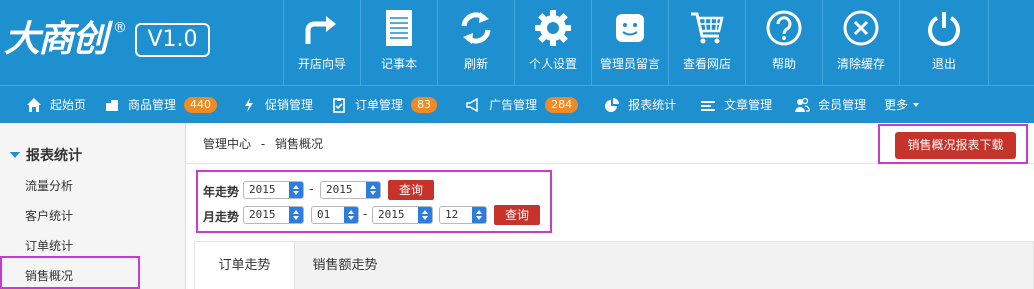 Image resolution: width=1034 pixels, height=289 pixels. Describe the element at coordinates (896, 105) in the screenshot. I see `nav-item-label: 更多` at that location.